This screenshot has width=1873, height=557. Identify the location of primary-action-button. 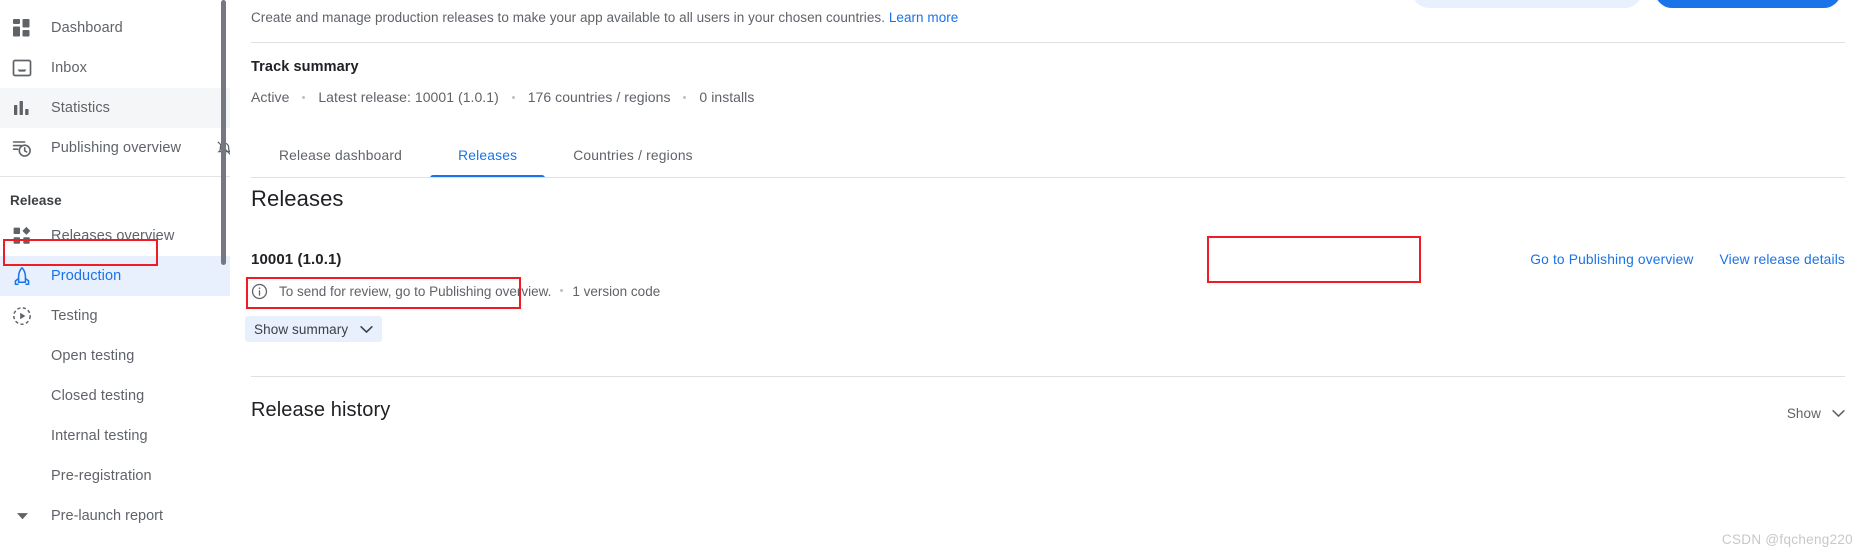
(1748, 4).